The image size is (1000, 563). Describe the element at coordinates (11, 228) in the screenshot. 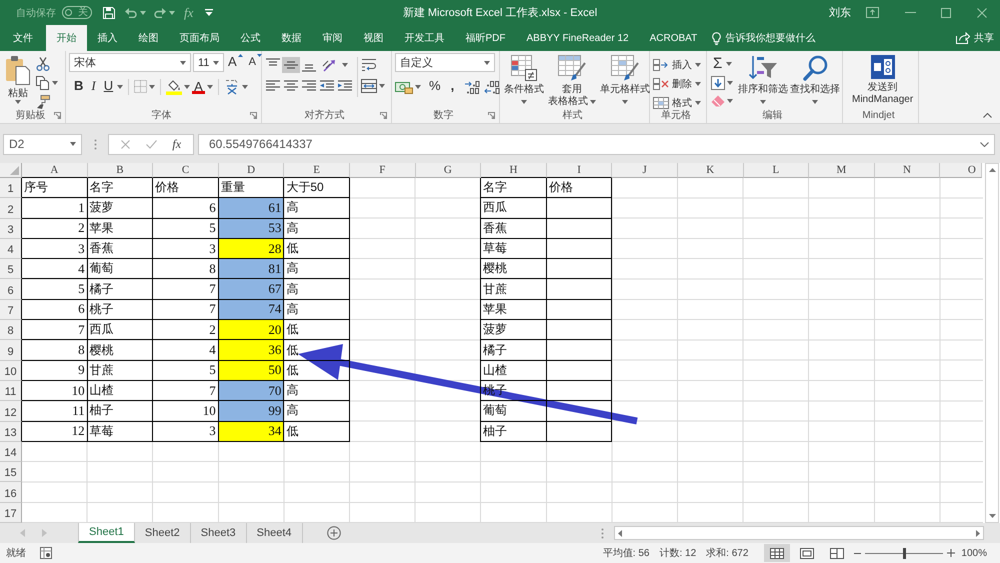

I see `row-header: 3` at that location.